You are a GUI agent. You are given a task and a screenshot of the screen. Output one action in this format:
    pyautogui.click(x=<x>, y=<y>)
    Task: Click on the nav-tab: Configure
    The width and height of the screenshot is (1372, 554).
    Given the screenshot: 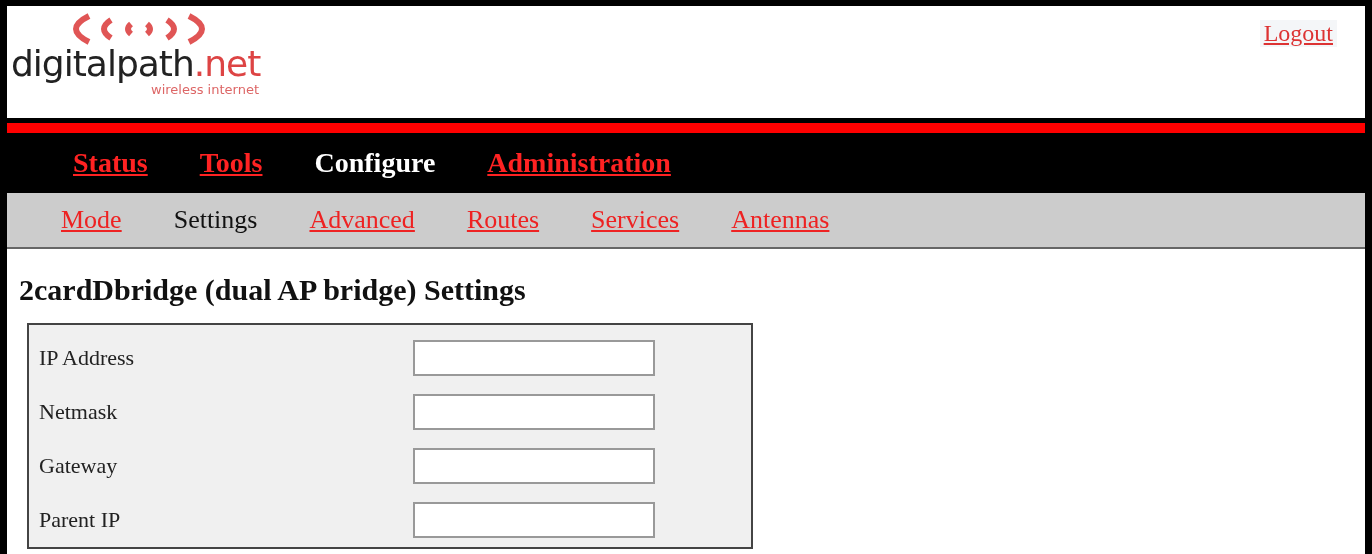 What is the action you would take?
    pyautogui.click(x=375, y=163)
    